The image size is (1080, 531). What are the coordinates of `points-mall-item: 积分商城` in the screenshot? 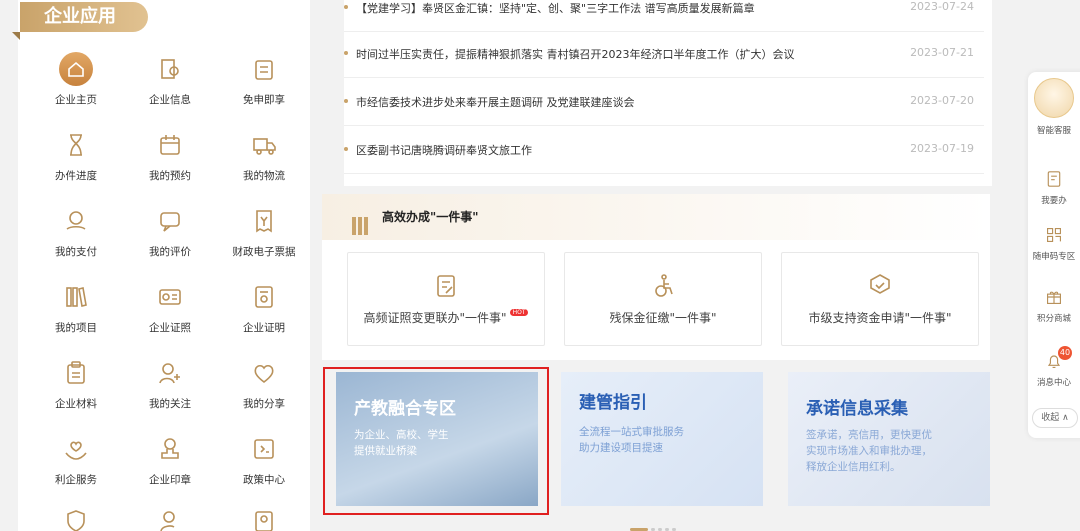 It's located at (1054, 305).